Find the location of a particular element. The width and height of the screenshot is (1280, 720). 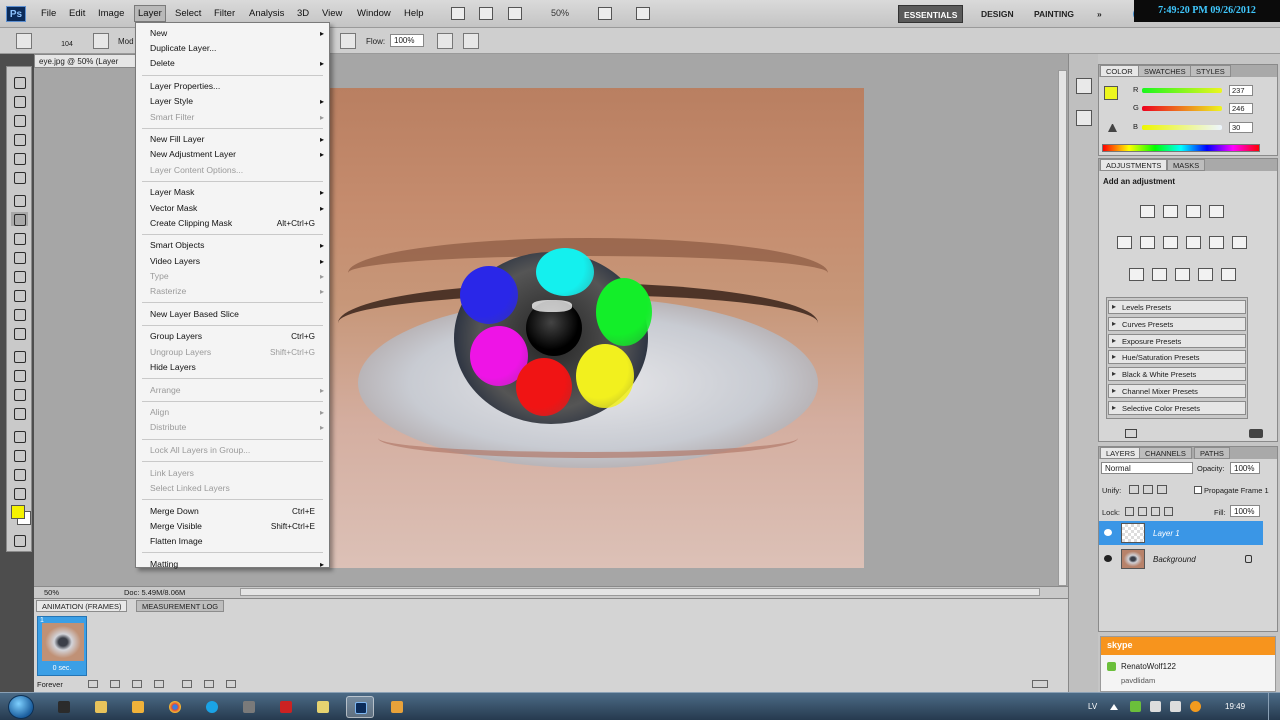

hue-saturation-icon is located at coordinates (1147, 242).